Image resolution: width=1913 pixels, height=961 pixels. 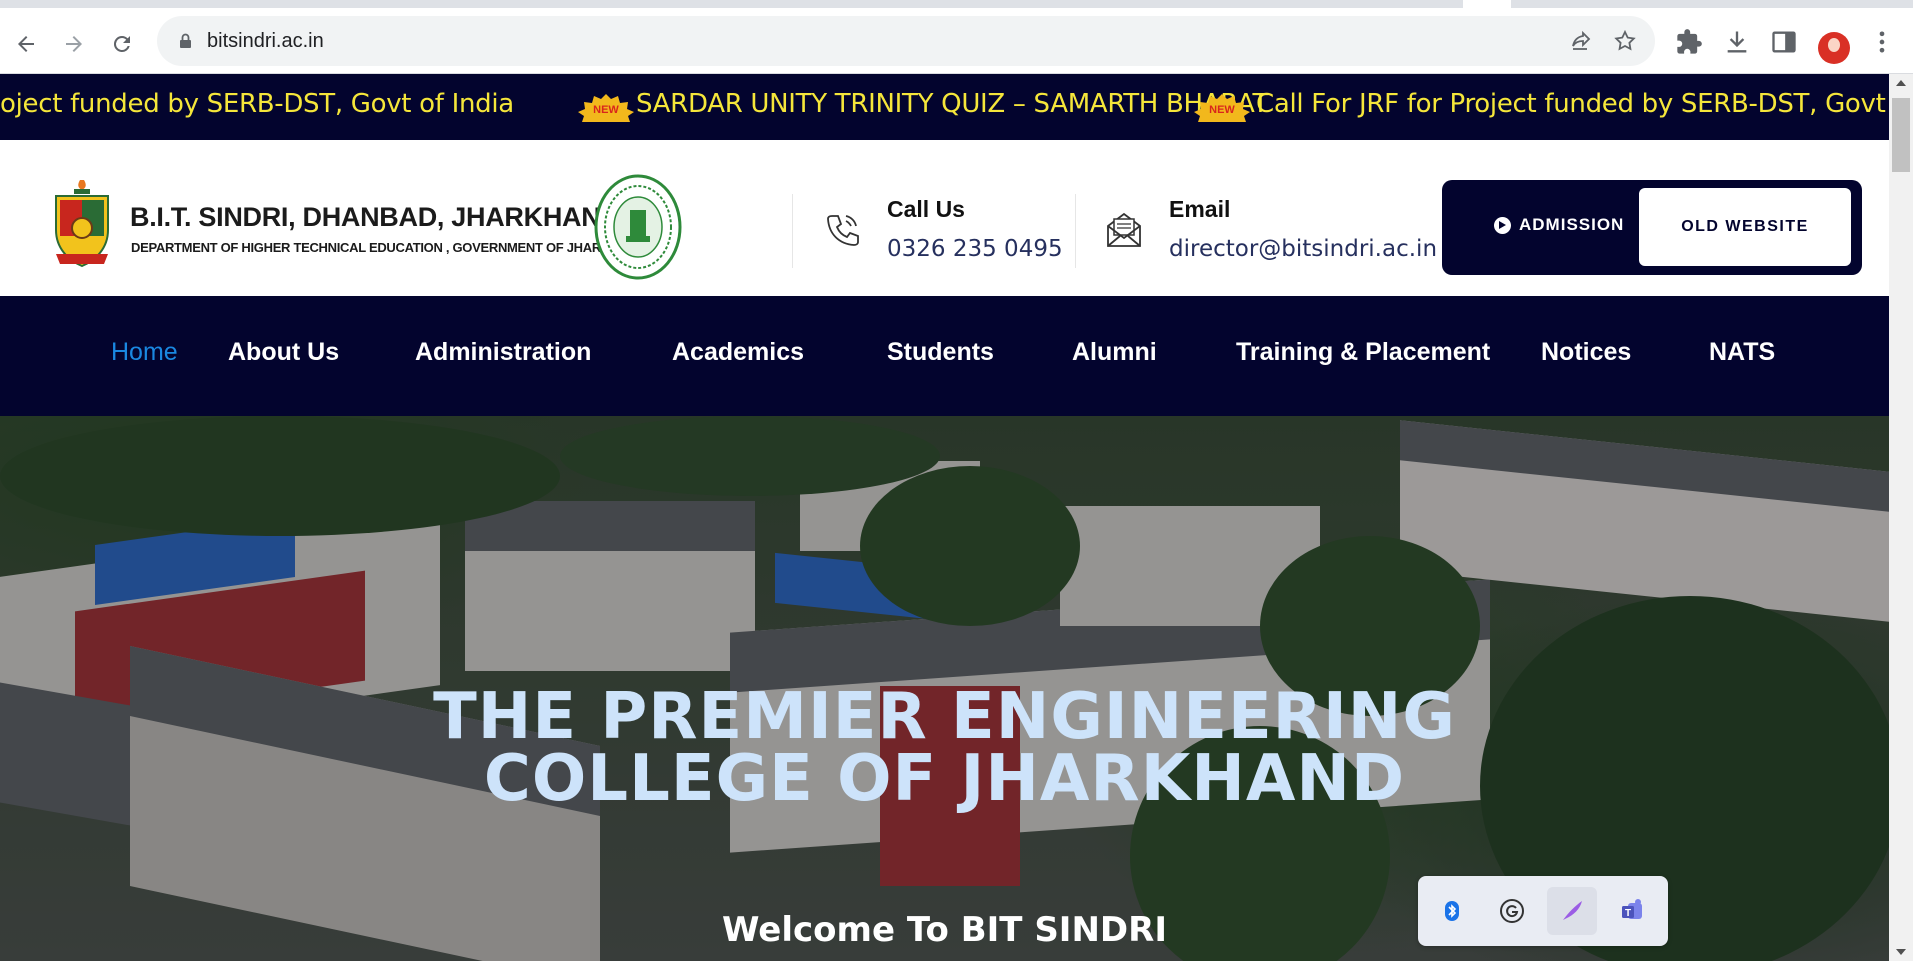 What do you see at coordinates (82, 225) in the screenshot?
I see `college-crest-logo` at bounding box center [82, 225].